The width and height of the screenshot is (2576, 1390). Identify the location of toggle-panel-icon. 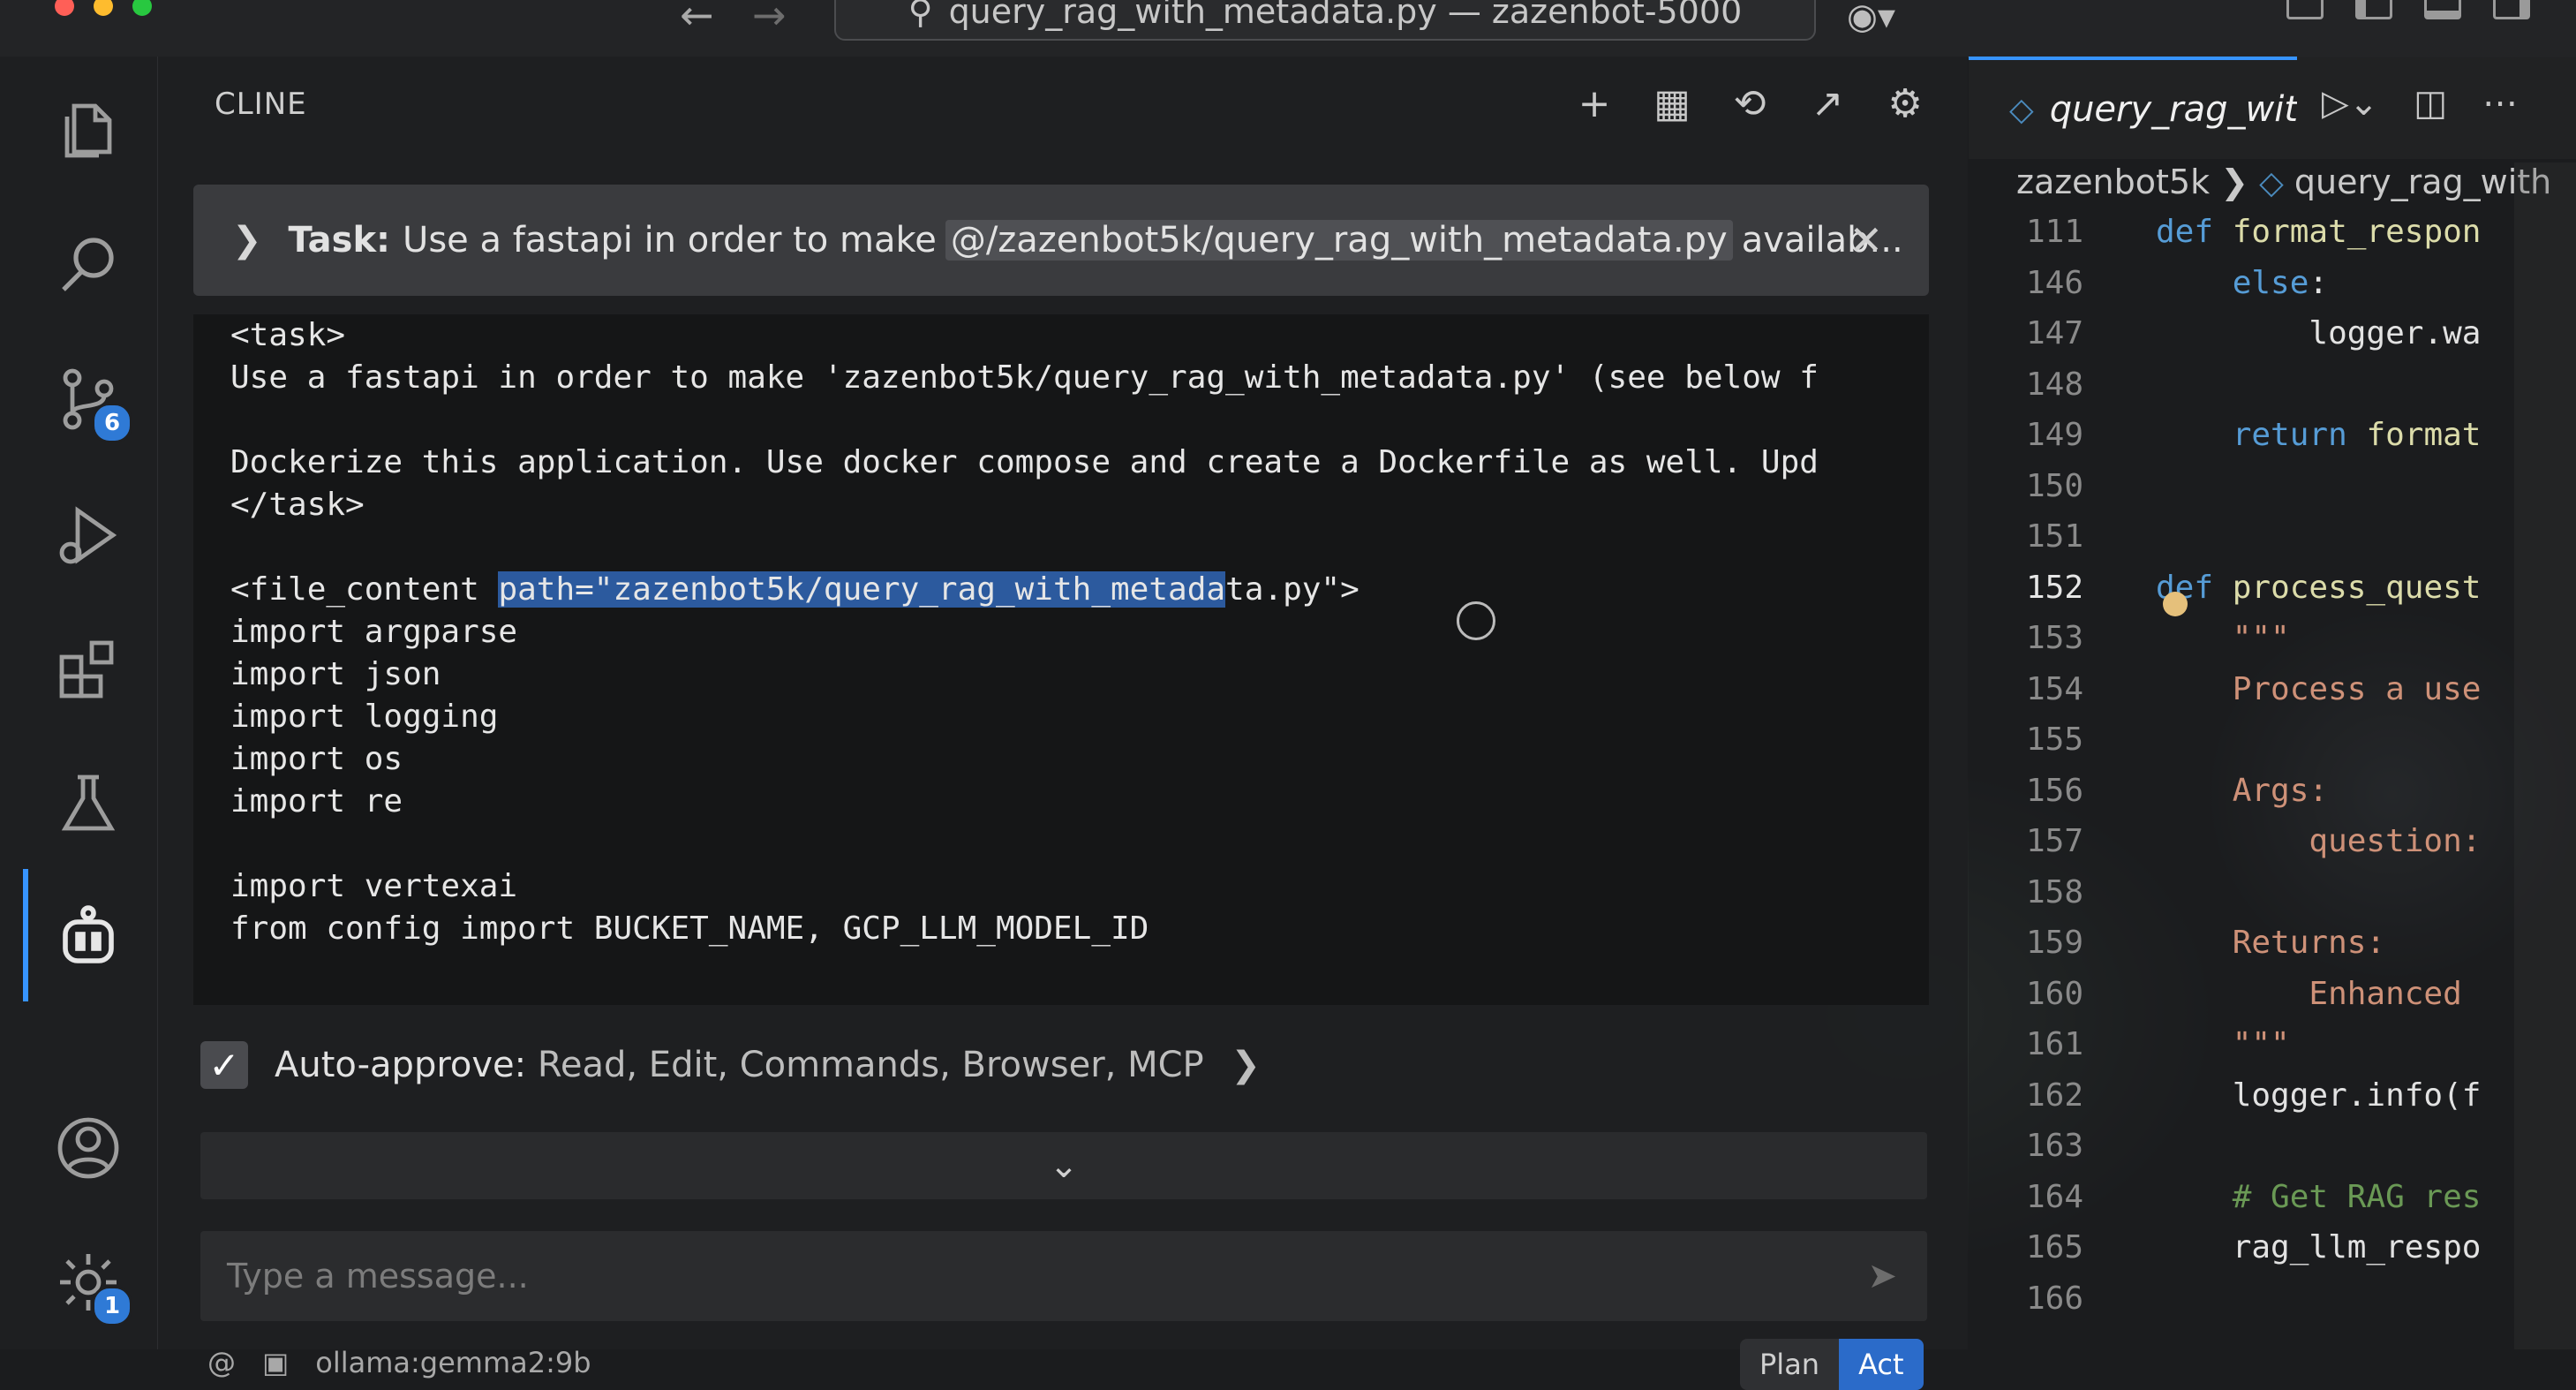
(2443, 9).